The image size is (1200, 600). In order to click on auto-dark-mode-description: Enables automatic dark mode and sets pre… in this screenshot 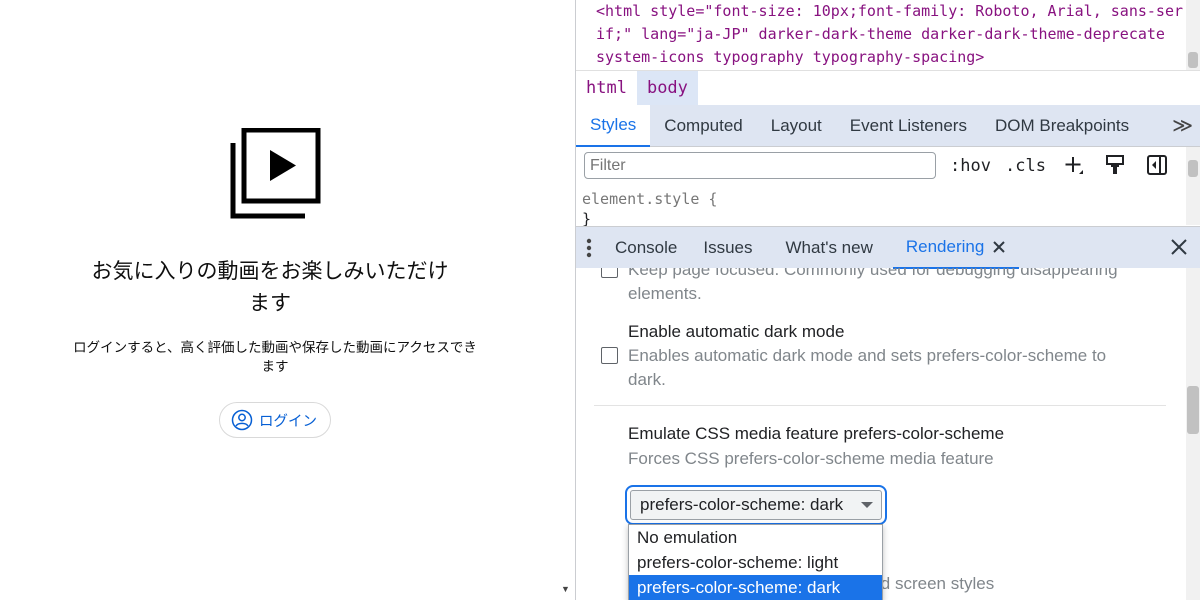, I will do `click(867, 368)`.